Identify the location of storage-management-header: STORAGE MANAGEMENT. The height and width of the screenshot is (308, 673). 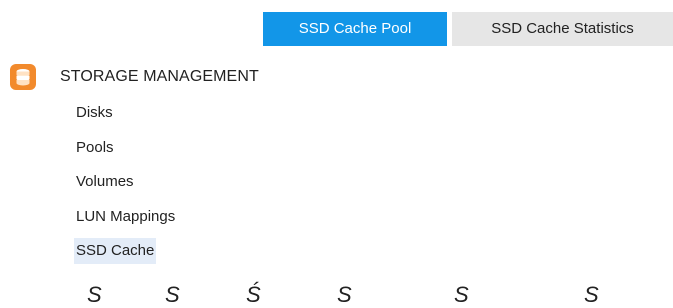
(134, 77).